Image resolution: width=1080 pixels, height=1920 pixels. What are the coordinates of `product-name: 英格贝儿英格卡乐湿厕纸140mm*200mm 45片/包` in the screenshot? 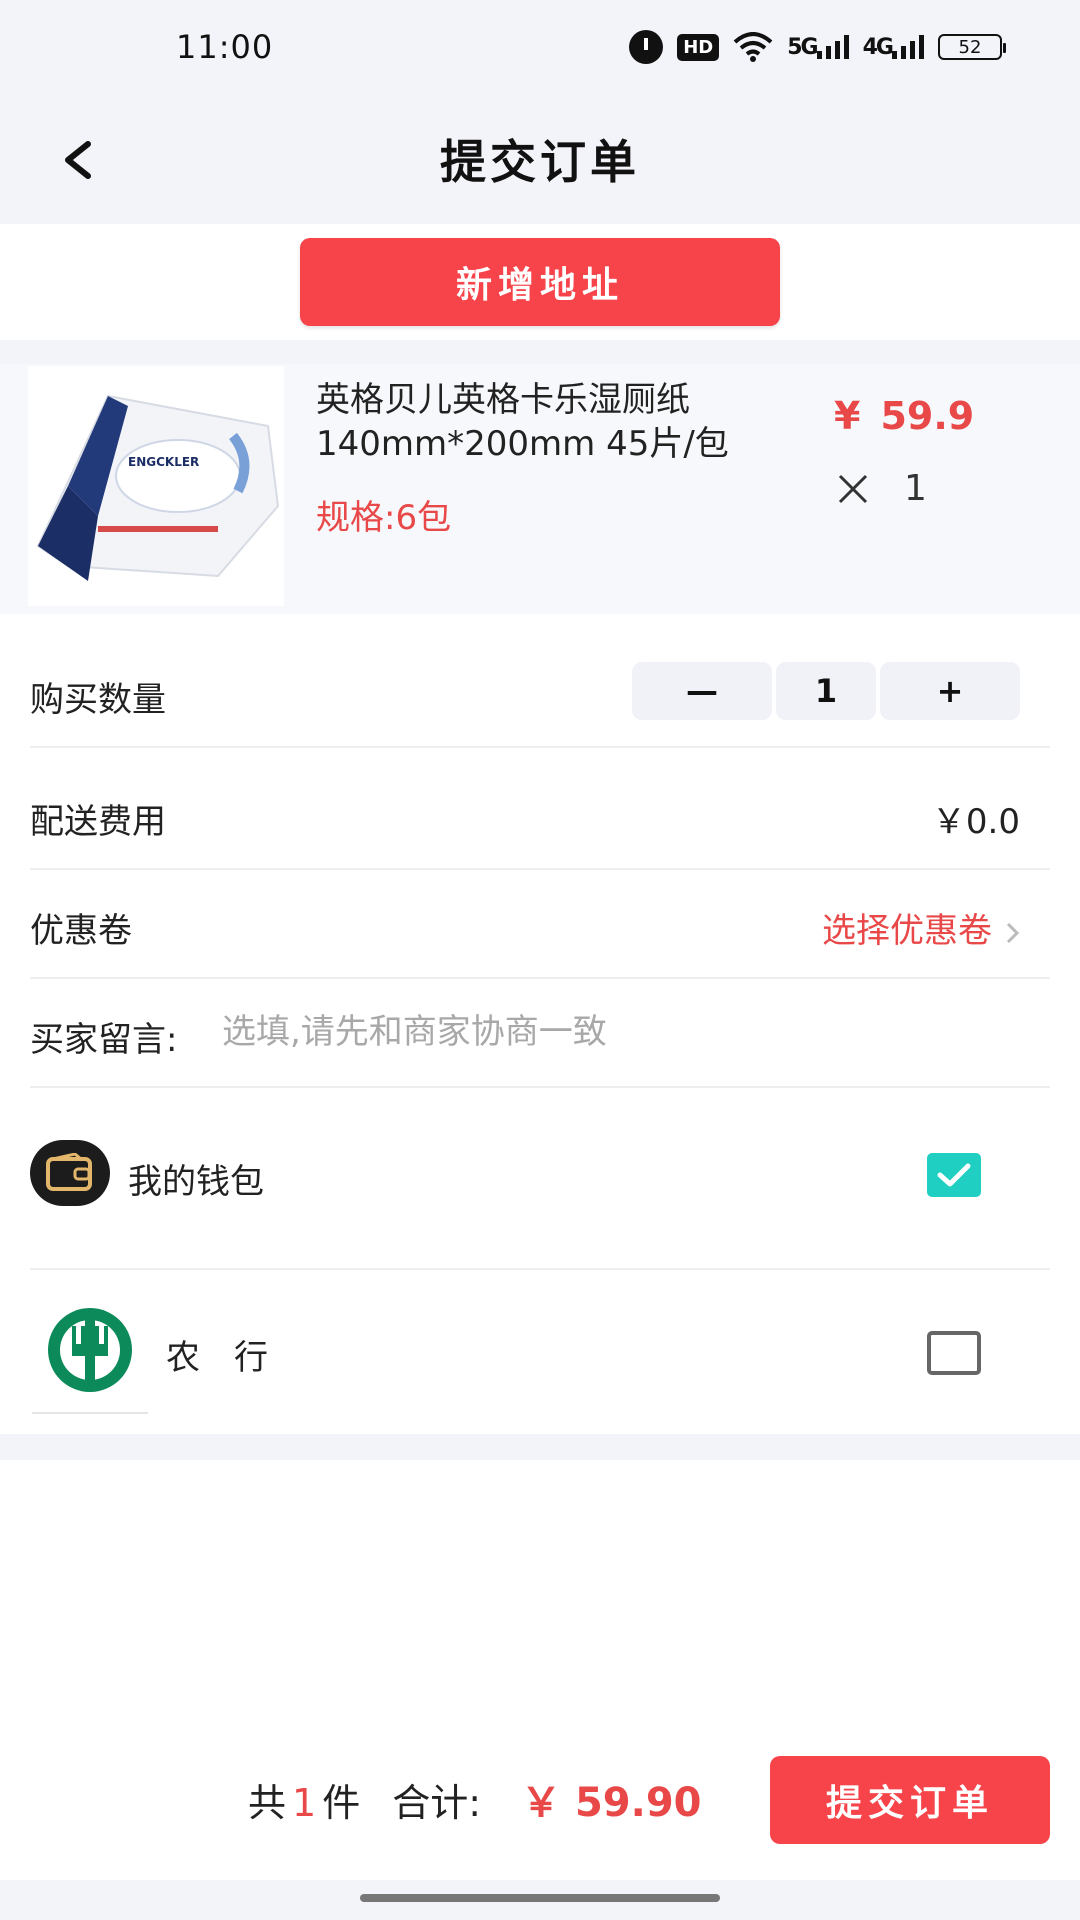 It's located at (522, 422).